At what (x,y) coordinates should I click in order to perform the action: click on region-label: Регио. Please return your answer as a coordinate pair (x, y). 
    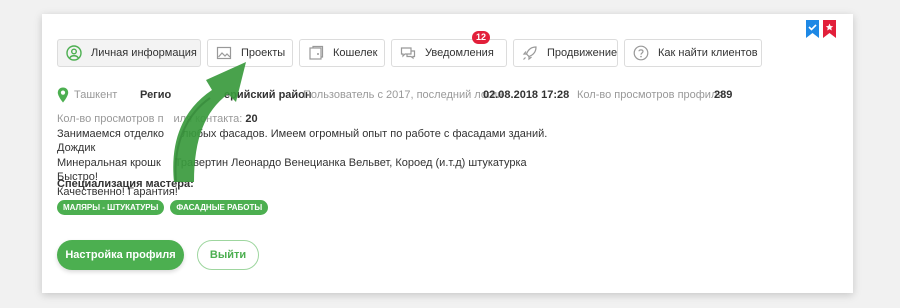
    Looking at the image, I should click on (156, 95).